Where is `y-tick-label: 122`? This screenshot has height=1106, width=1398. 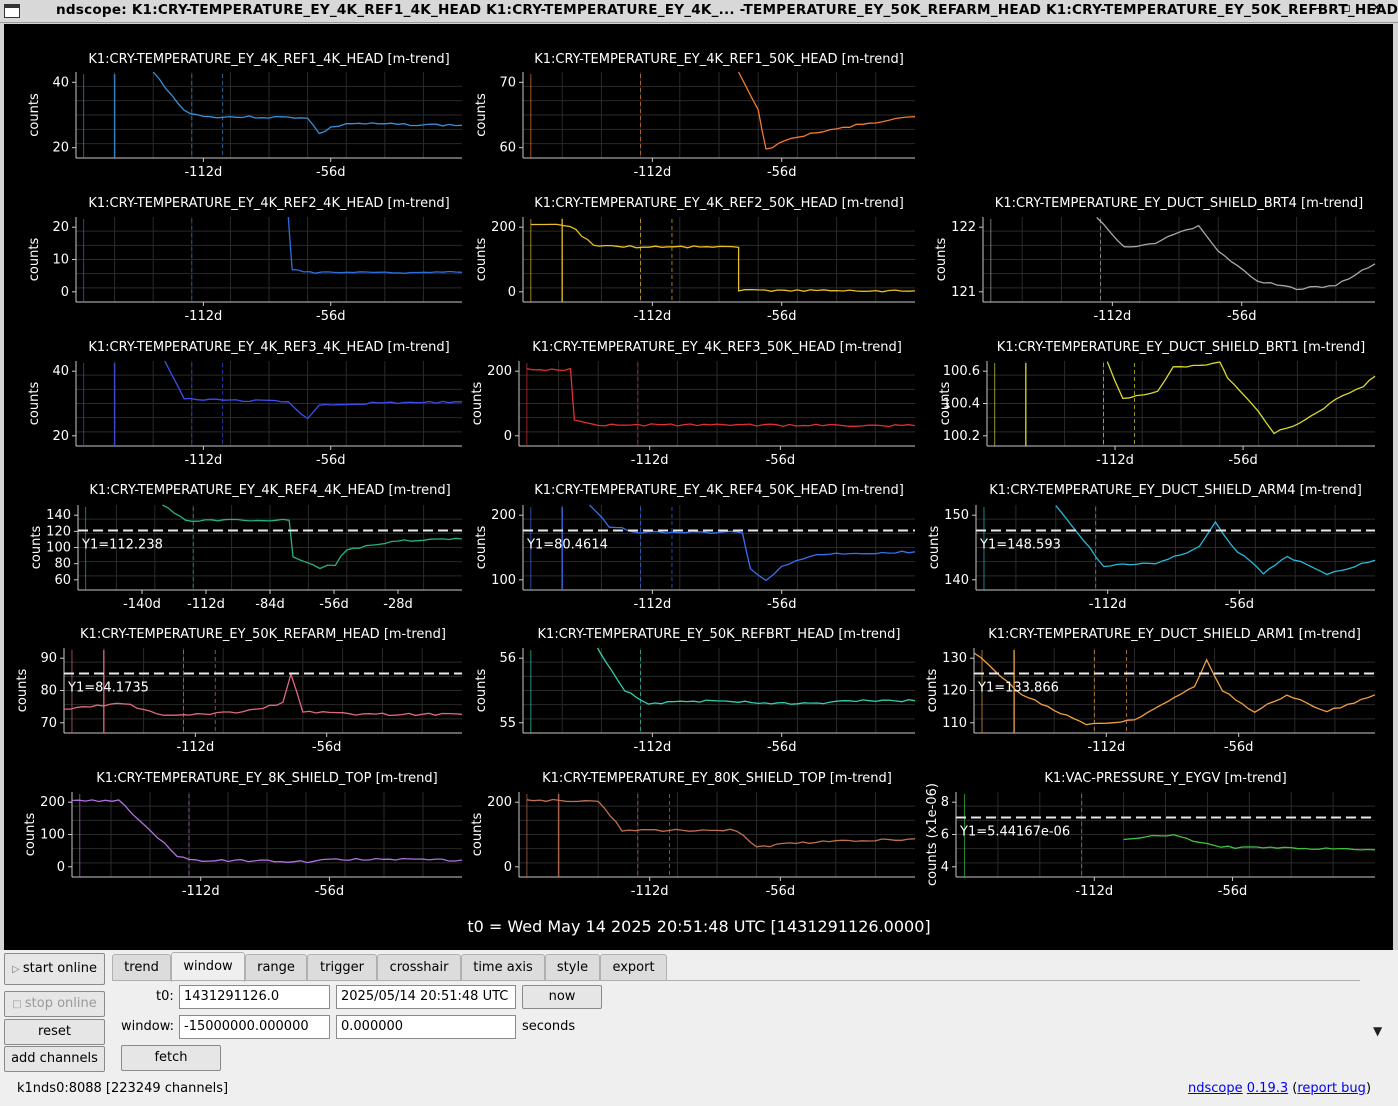
y-tick-label: 122 is located at coordinates (963, 227).